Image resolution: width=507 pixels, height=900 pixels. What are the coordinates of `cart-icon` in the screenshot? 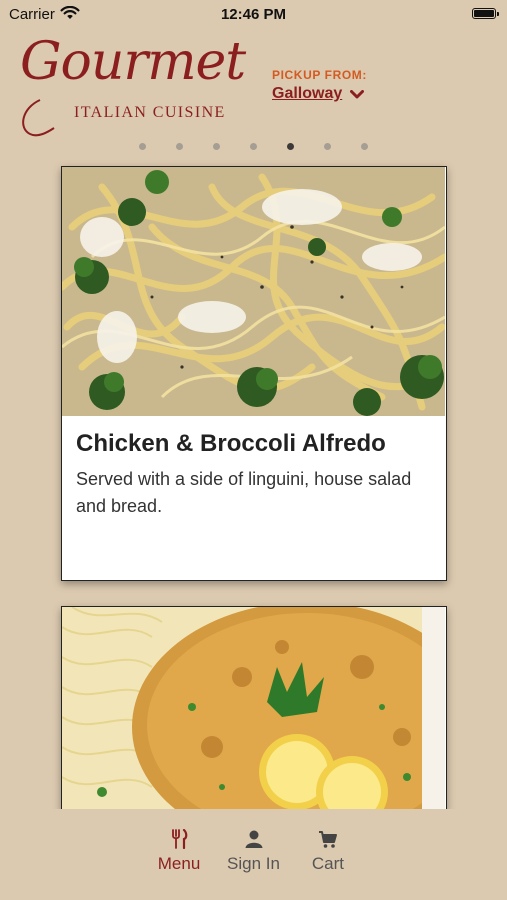 It's located at (327, 839).